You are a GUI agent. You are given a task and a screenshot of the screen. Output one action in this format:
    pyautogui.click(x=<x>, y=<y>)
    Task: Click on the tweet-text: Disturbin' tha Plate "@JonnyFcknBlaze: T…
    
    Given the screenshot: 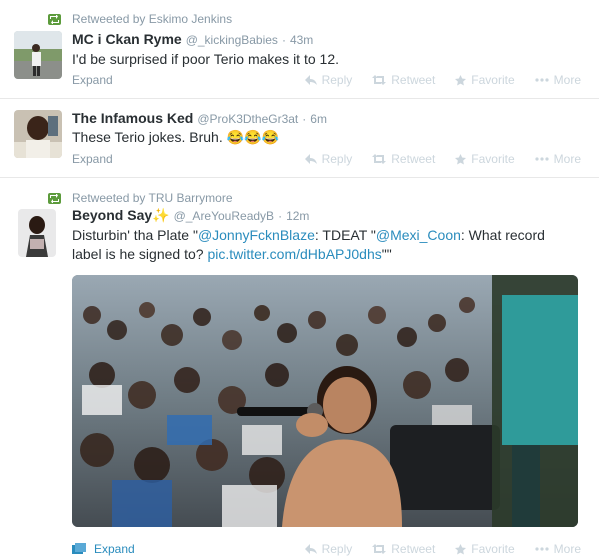 What is the action you would take?
    pyautogui.click(x=317, y=245)
    